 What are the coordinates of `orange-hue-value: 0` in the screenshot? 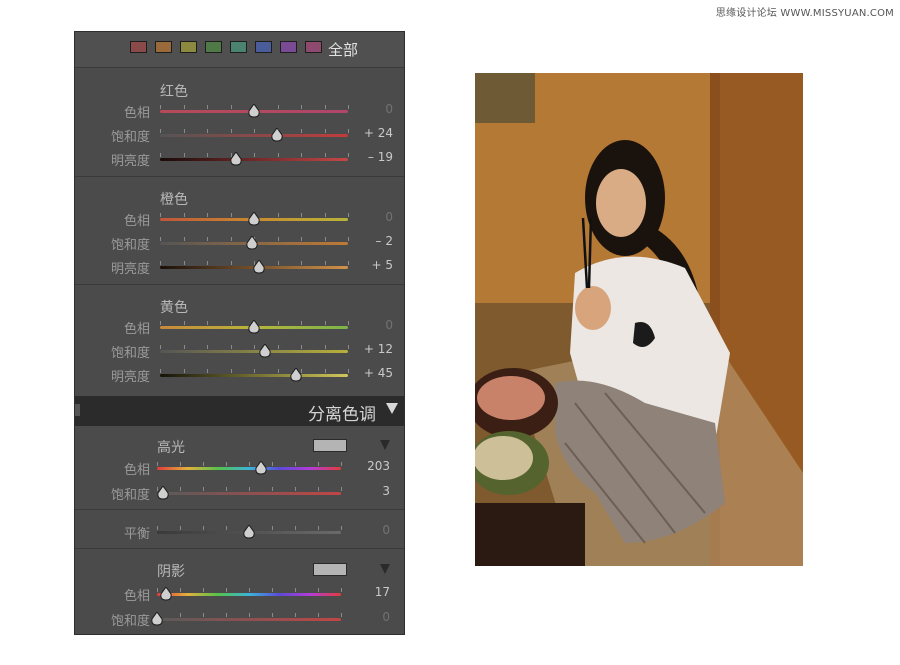 It's located at (363, 217).